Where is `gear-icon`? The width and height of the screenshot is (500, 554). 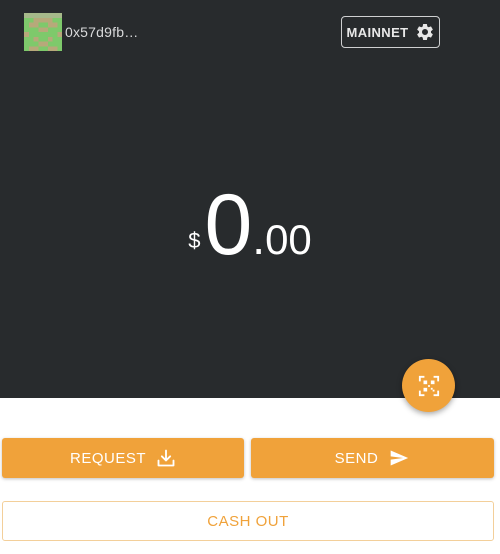 gear-icon is located at coordinates (424, 31).